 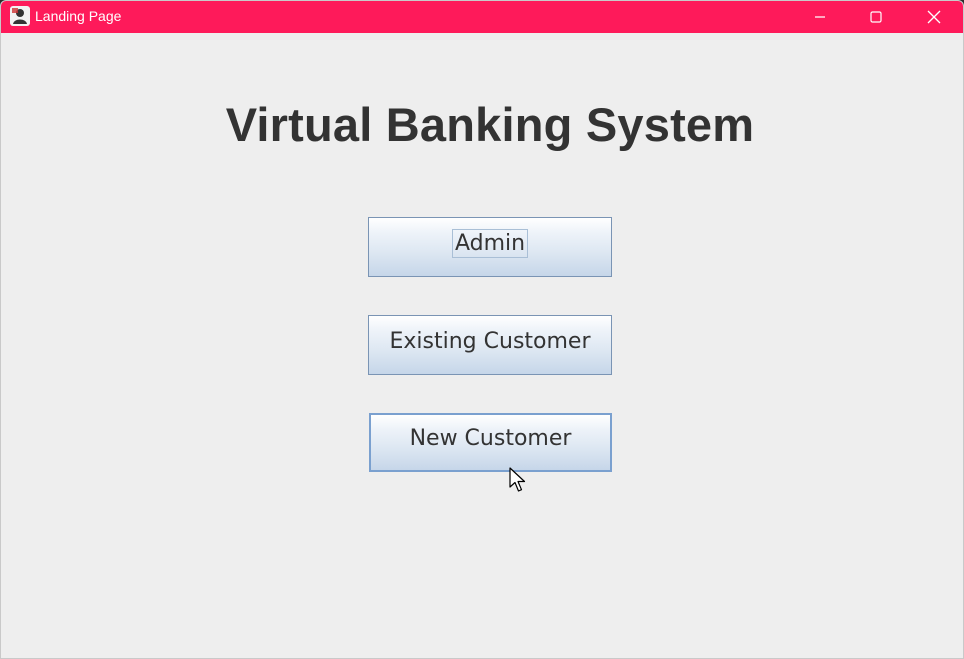 What do you see at coordinates (490, 243) in the screenshot?
I see `admin-button-label: Admin` at bounding box center [490, 243].